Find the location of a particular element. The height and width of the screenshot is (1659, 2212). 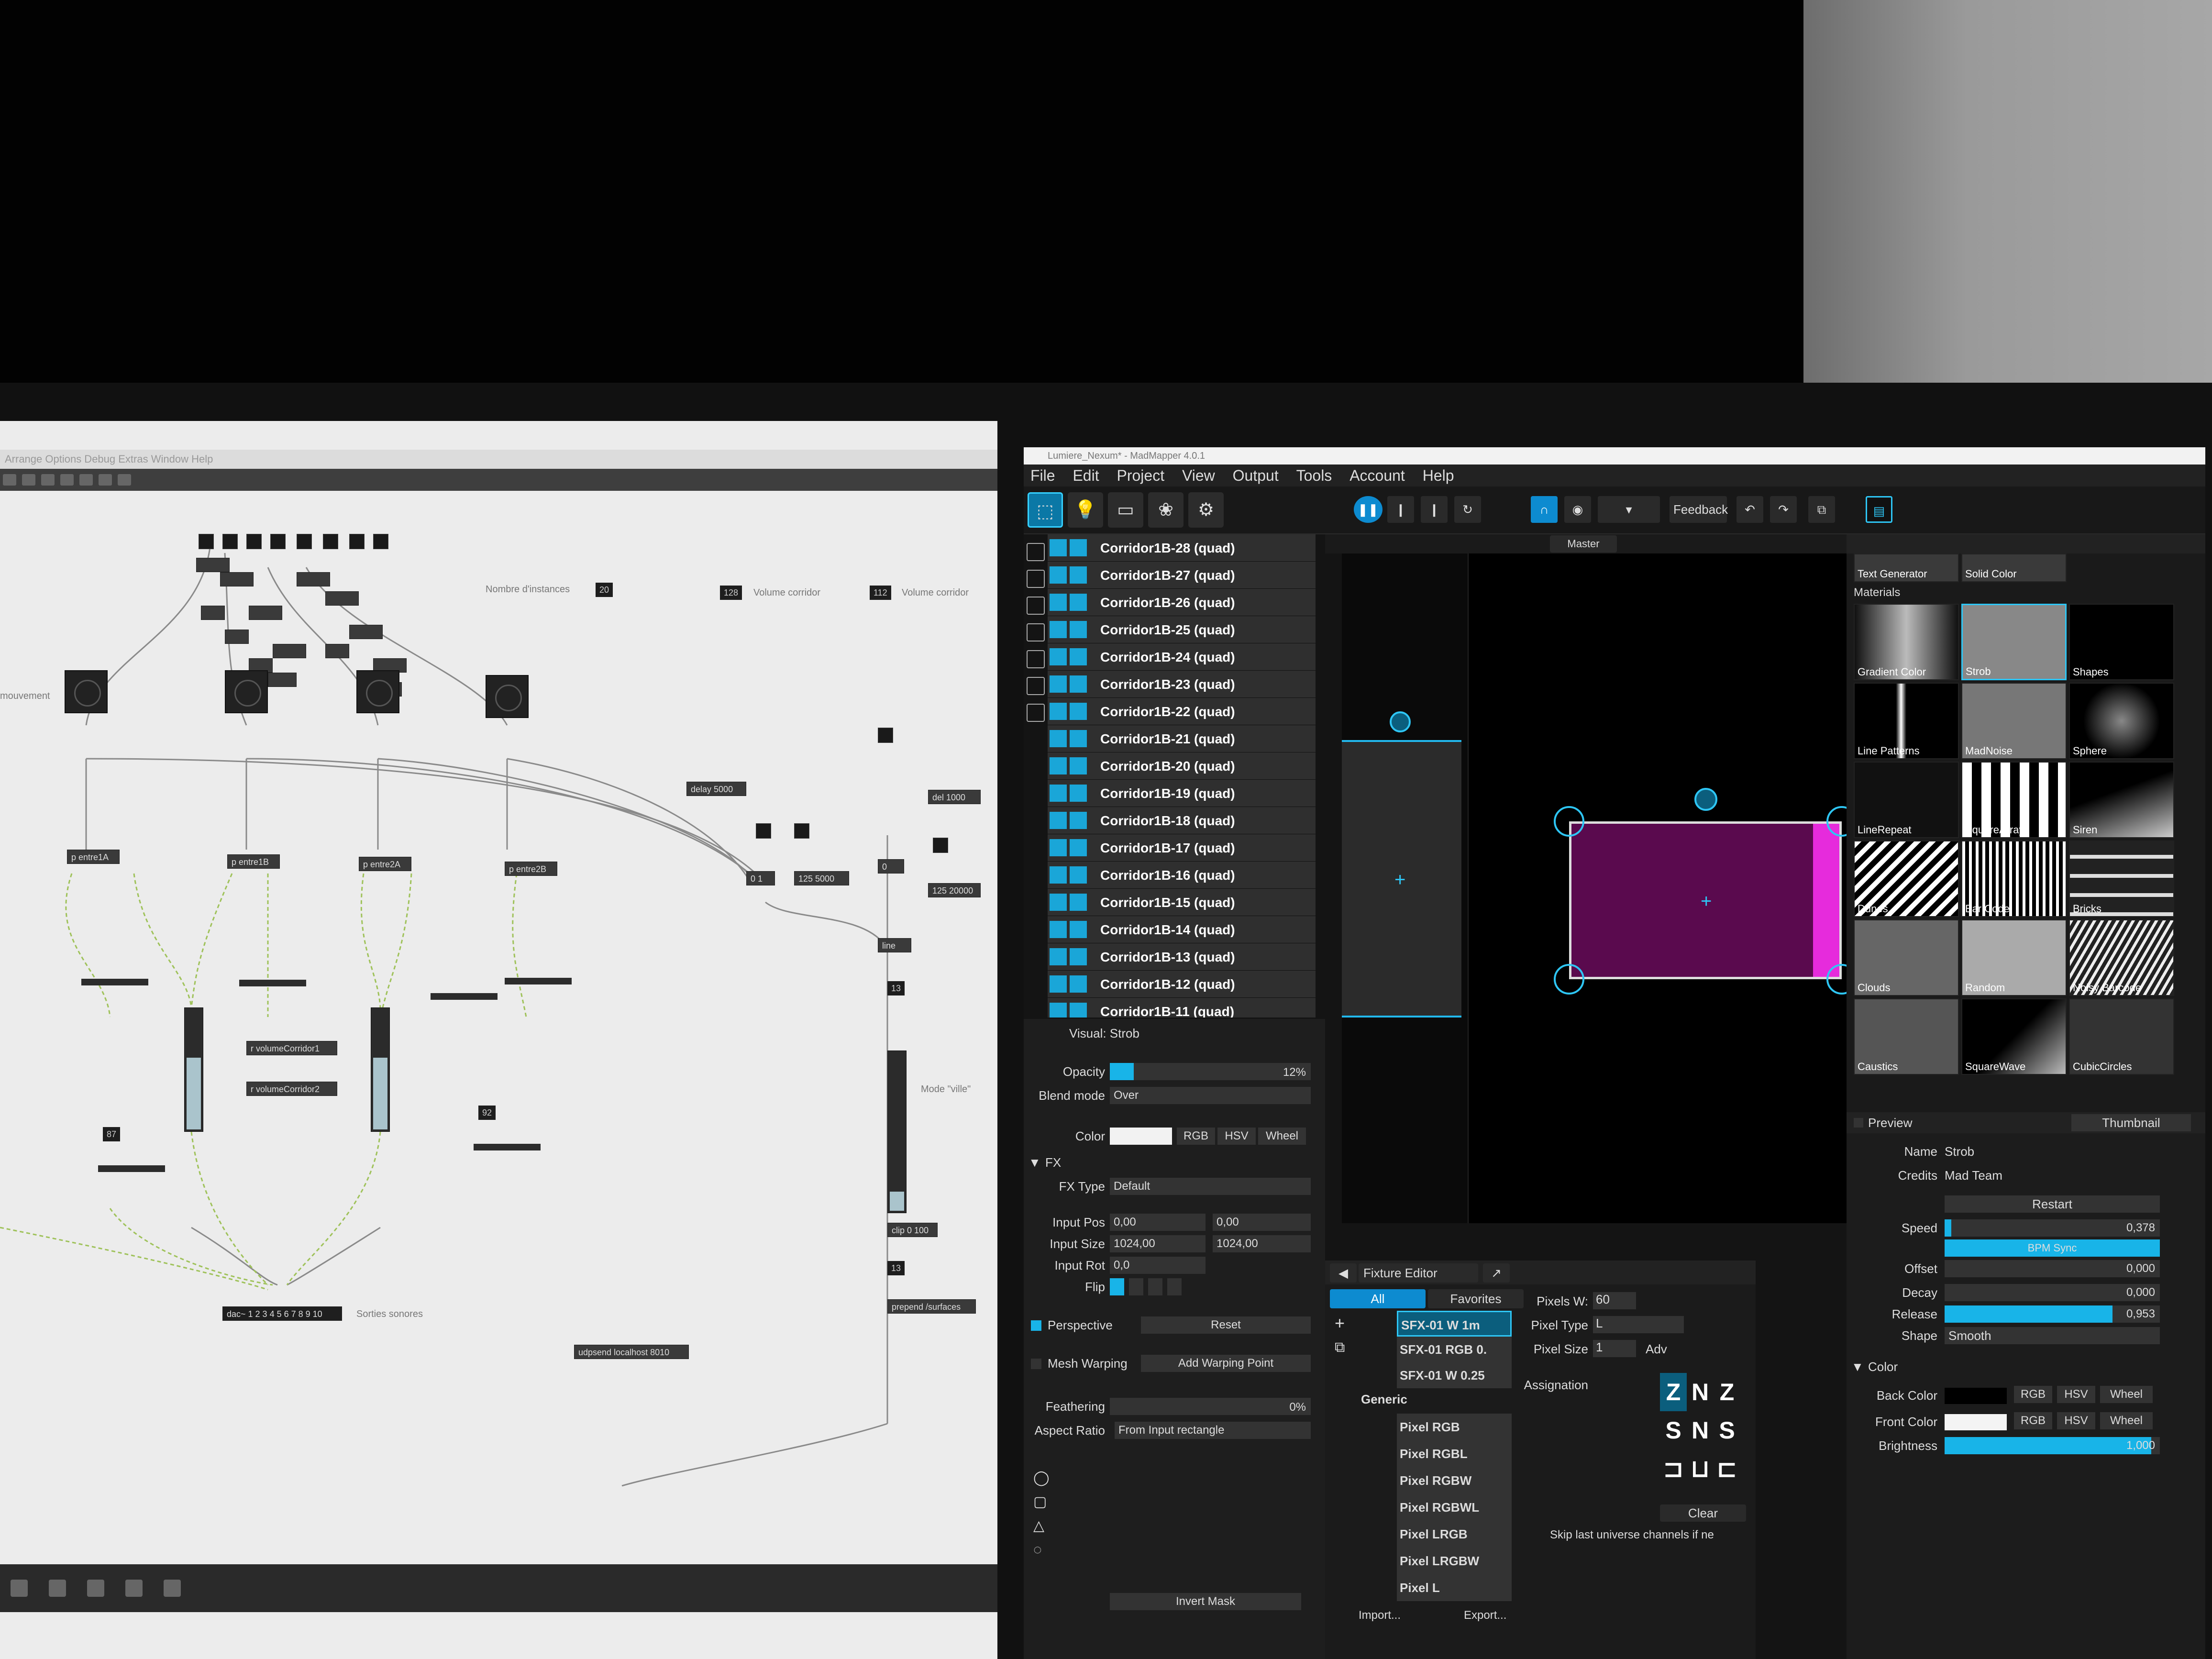

list-item: Pixel LRGB is located at coordinates (1454, 1534).